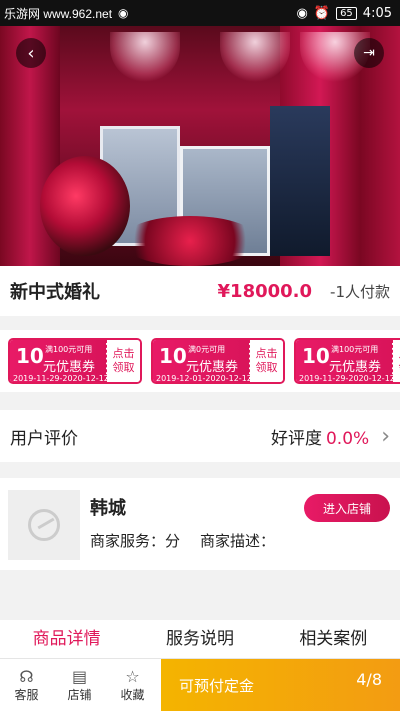  I want to click on favorite-label: 收藏, so click(132, 694).